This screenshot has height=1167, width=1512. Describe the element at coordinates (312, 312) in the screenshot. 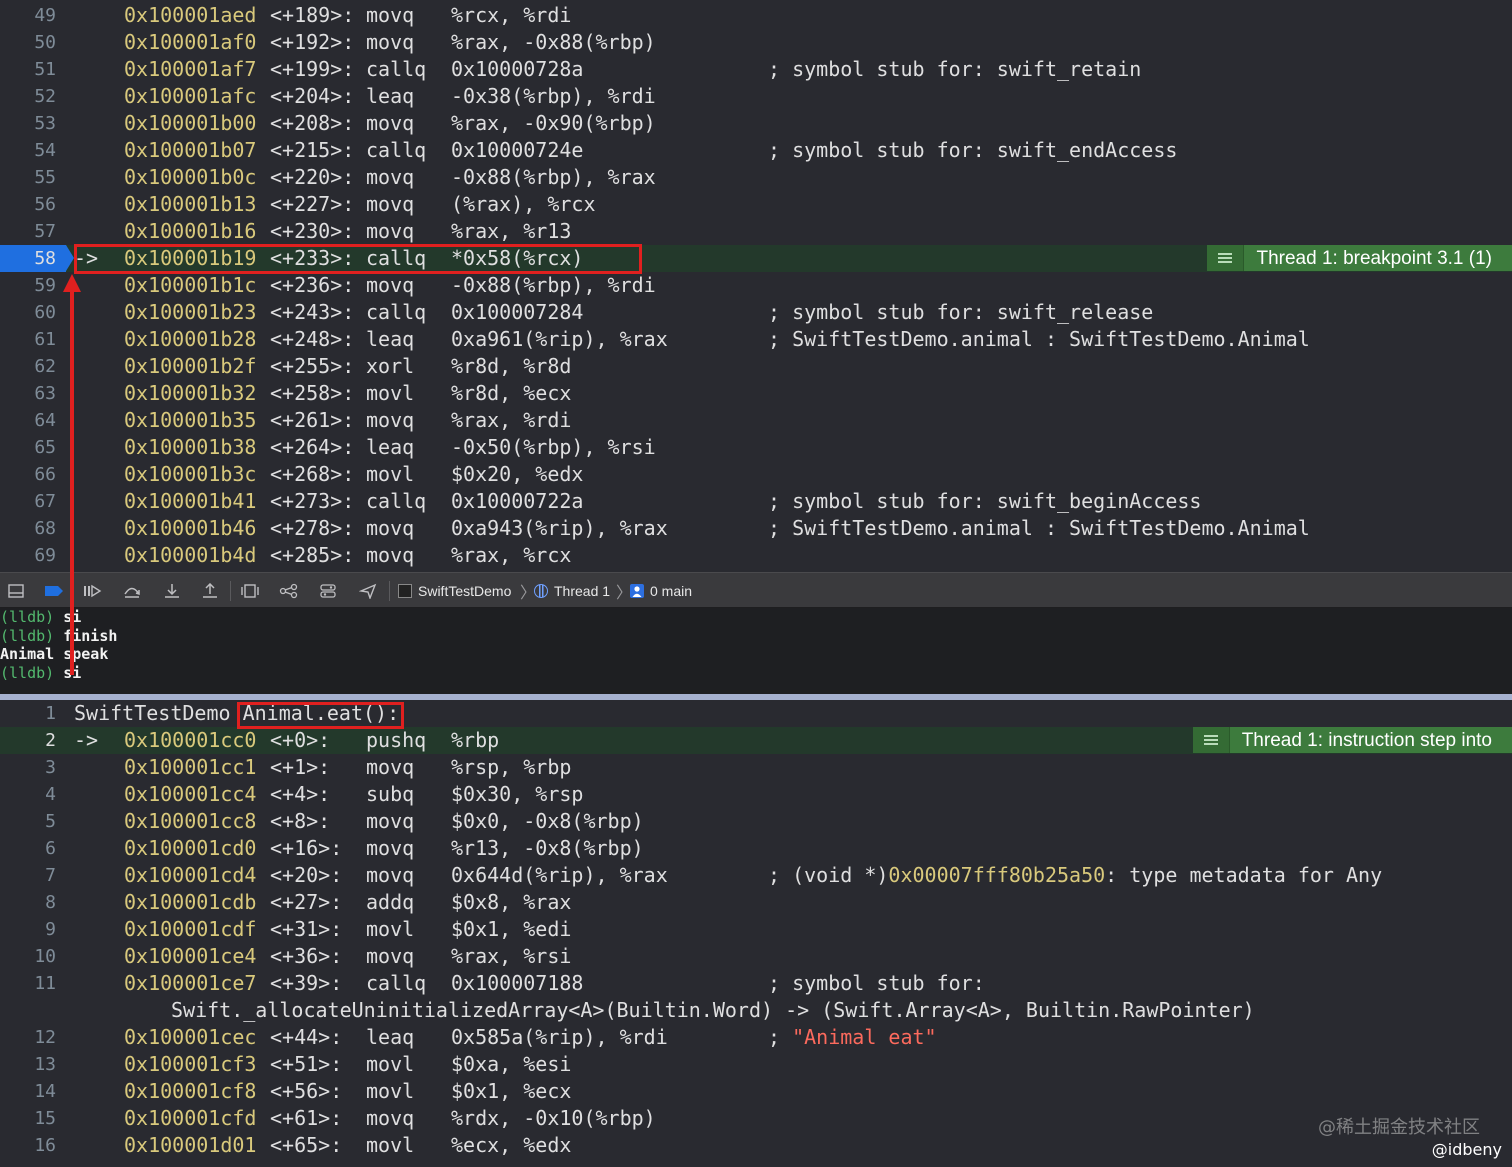

I see `instruction-offset: <+243>:` at that location.